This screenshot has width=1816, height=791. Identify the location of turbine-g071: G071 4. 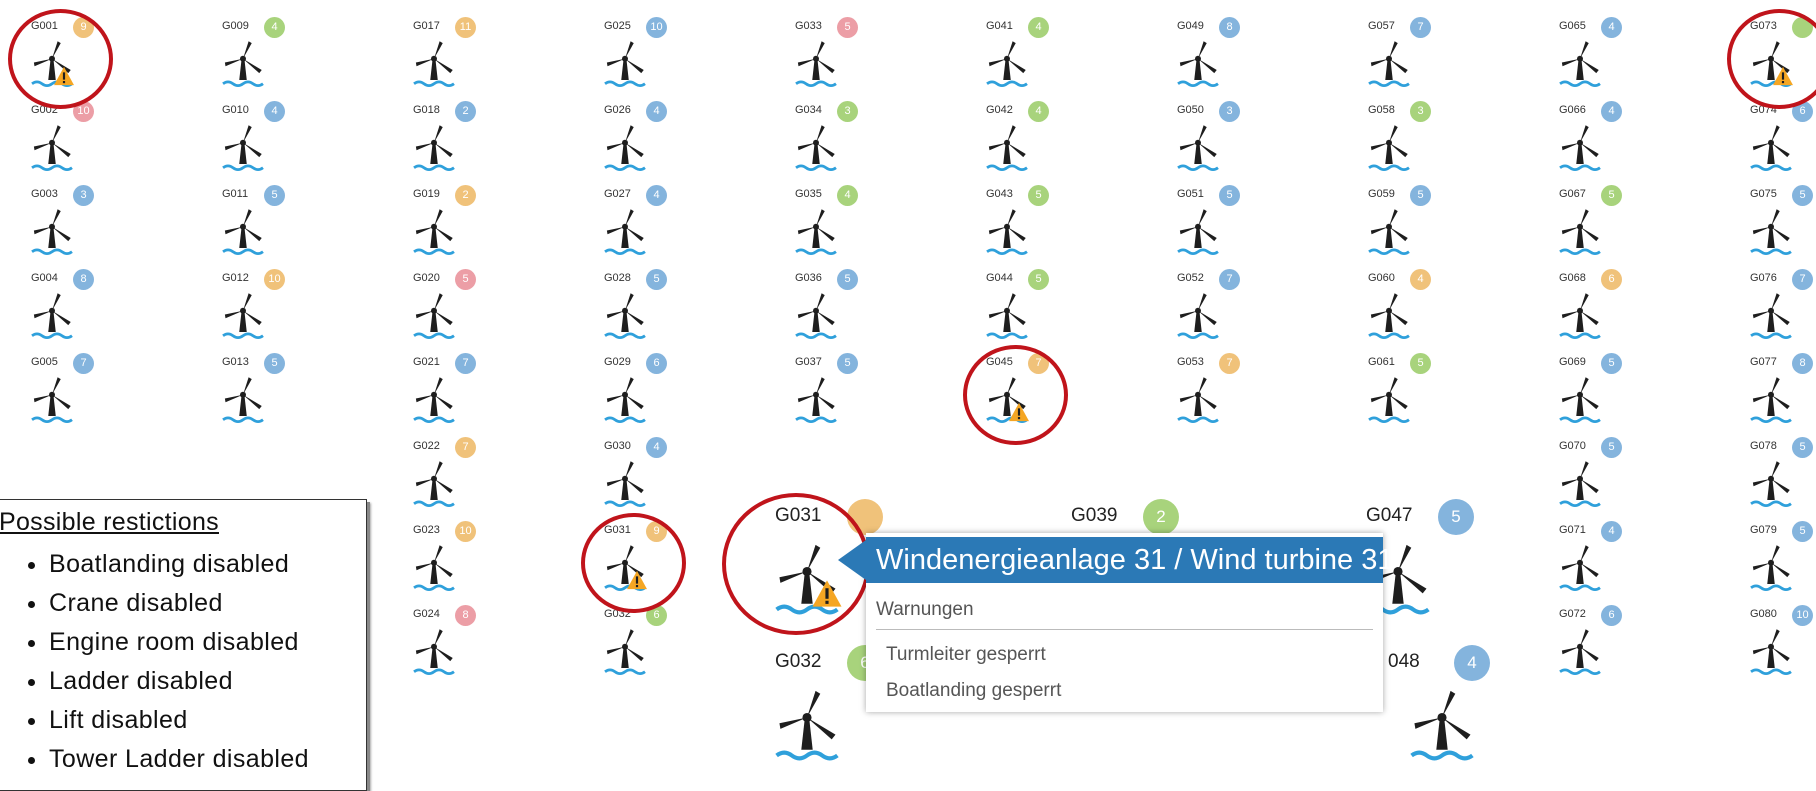
(1619, 567).